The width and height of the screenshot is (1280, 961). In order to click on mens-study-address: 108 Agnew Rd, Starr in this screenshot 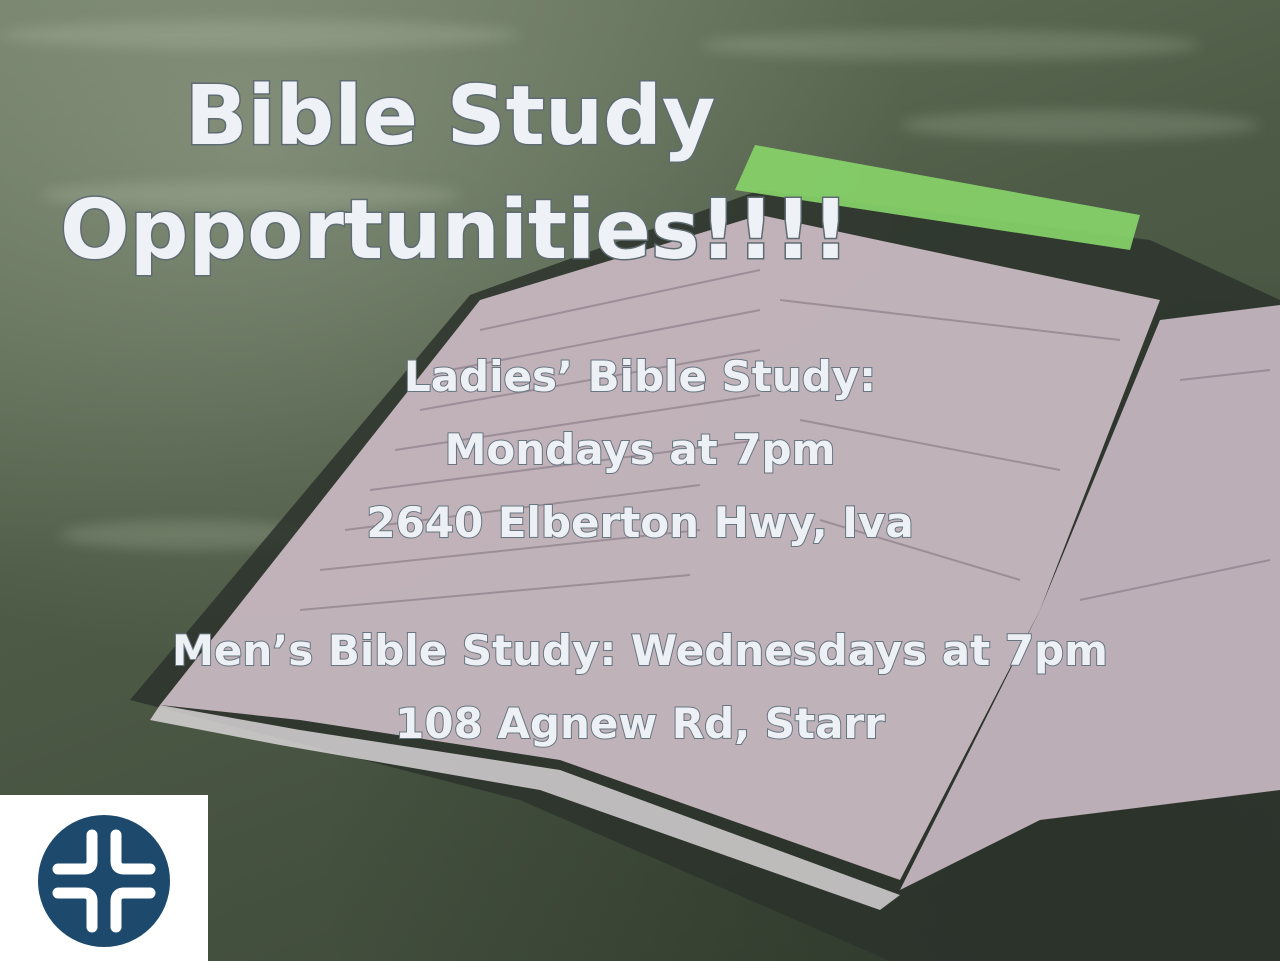, I will do `click(640, 723)`.